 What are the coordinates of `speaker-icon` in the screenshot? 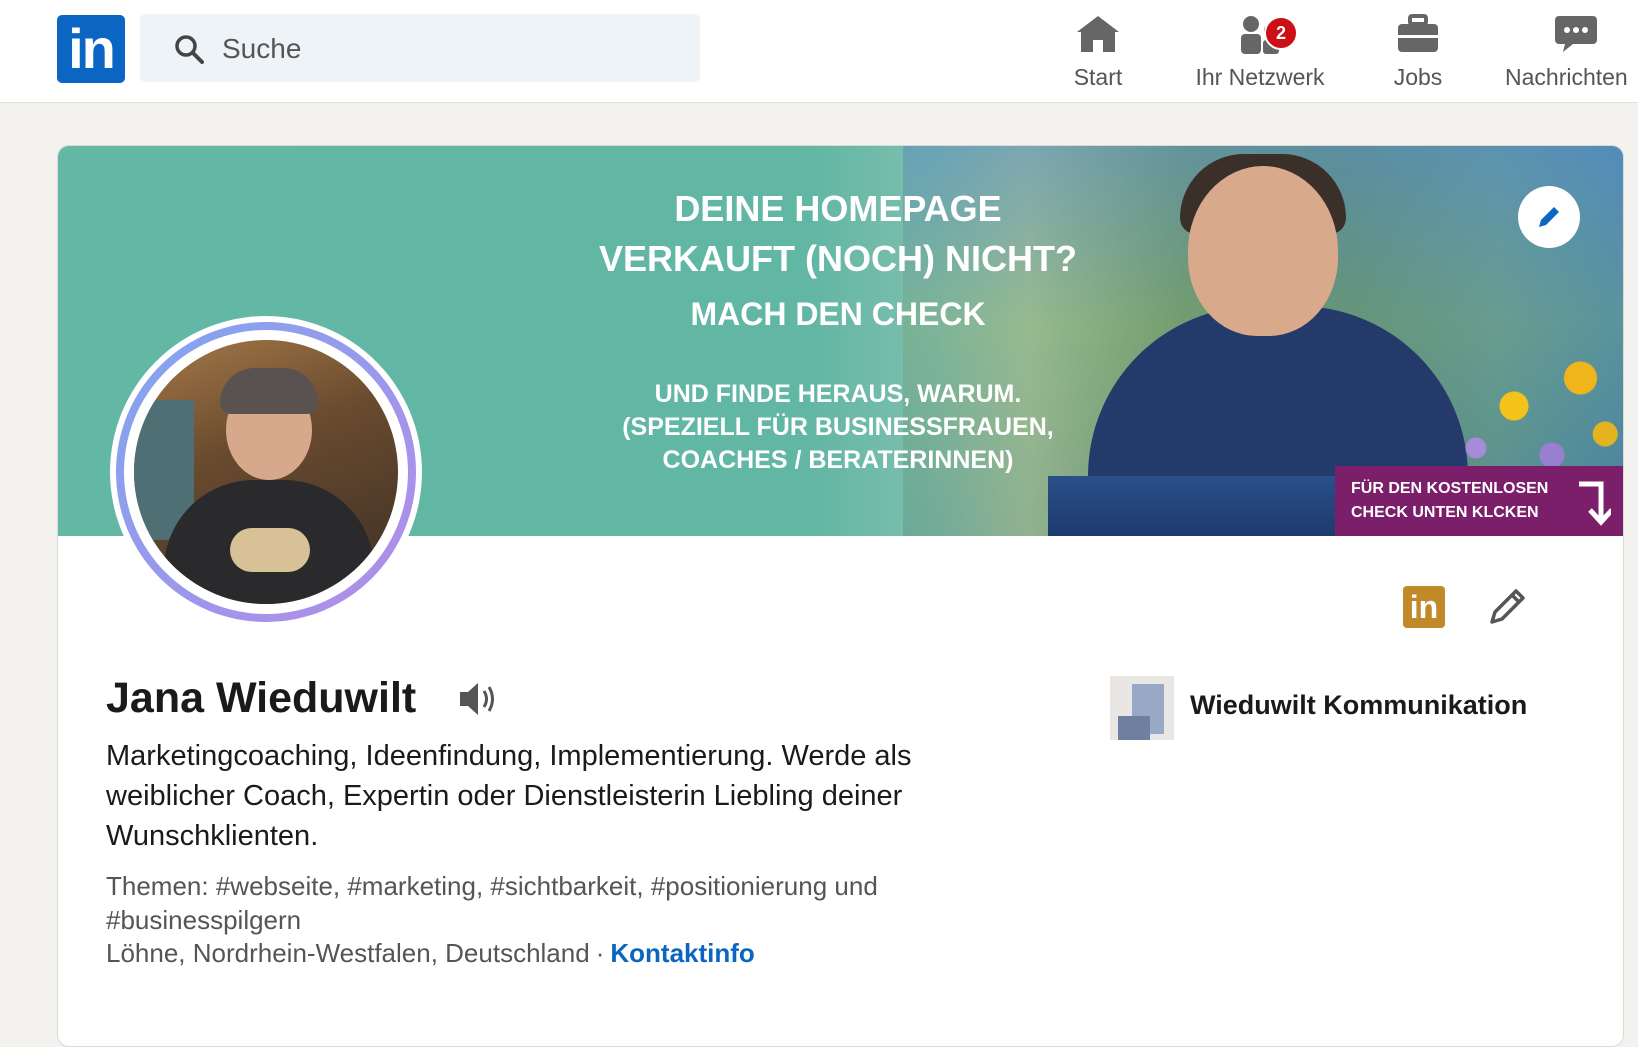 It's located at (477, 699).